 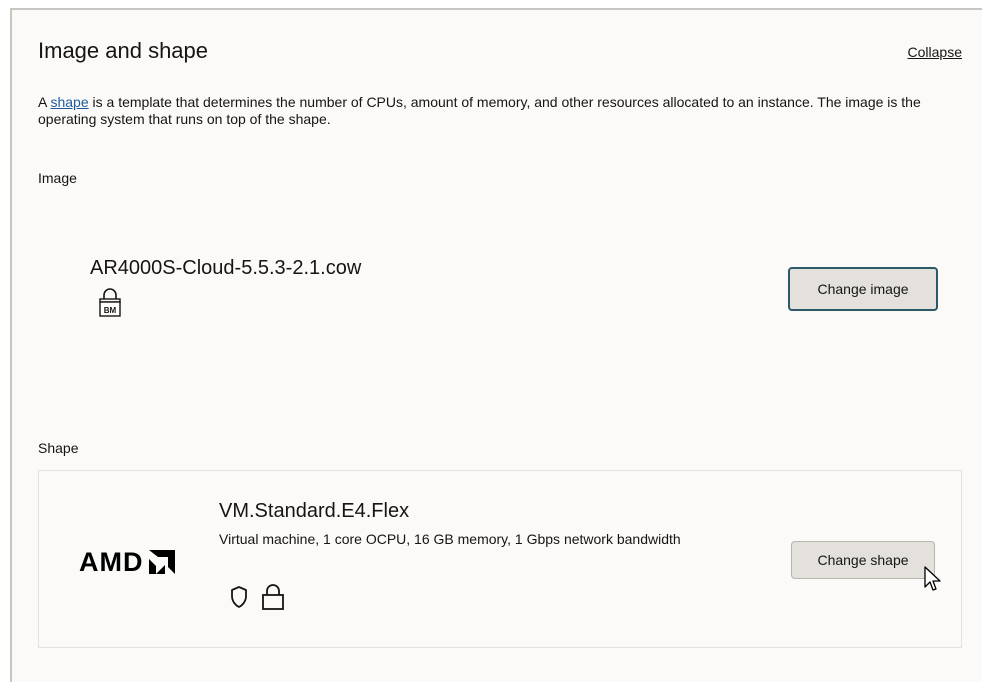 I want to click on lock-icon, so click(x=273, y=597).